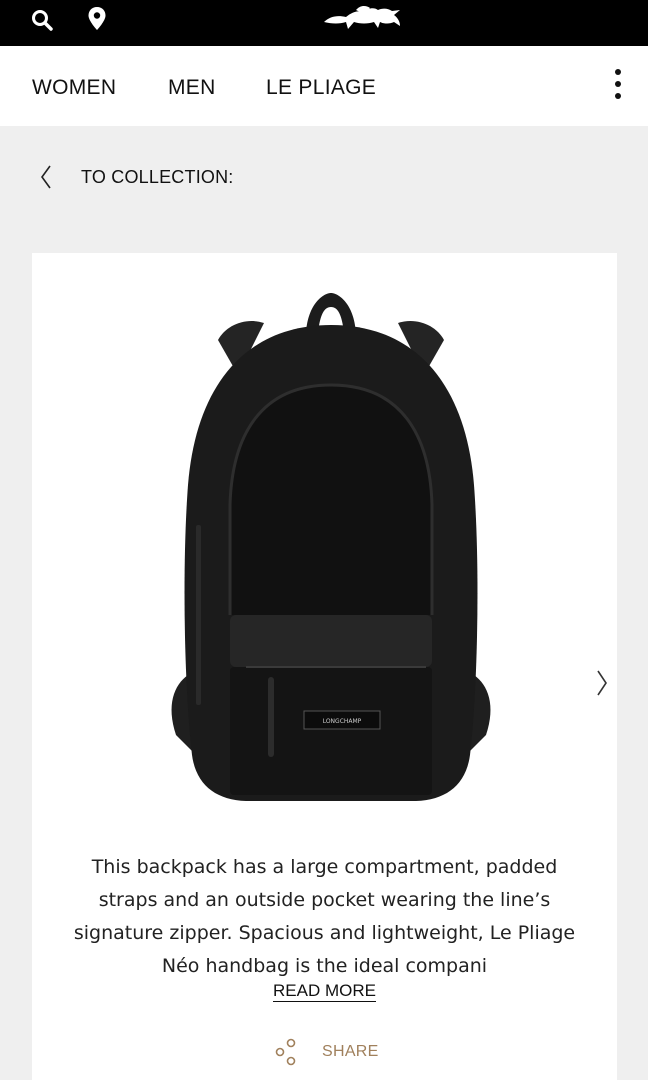 This screenshot has width=648, height=1080. I want to click on chevron-left-icon, so click(50, 177).